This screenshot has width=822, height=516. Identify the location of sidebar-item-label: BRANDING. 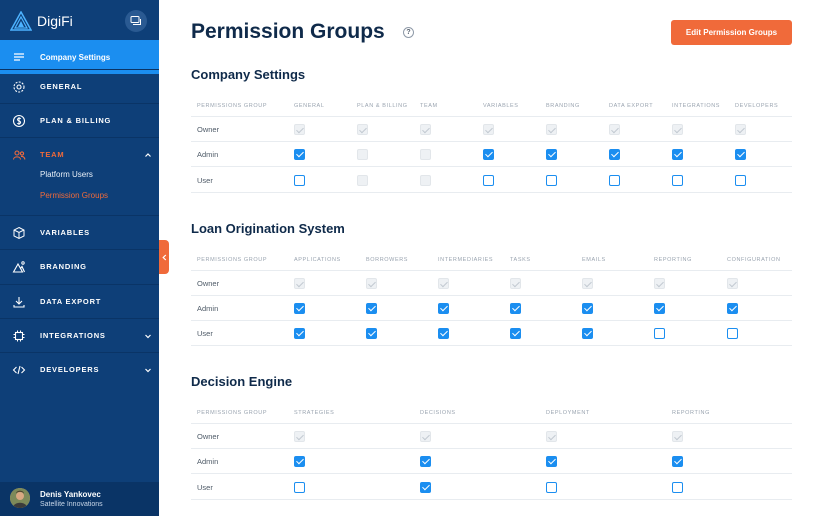
(63, 266).